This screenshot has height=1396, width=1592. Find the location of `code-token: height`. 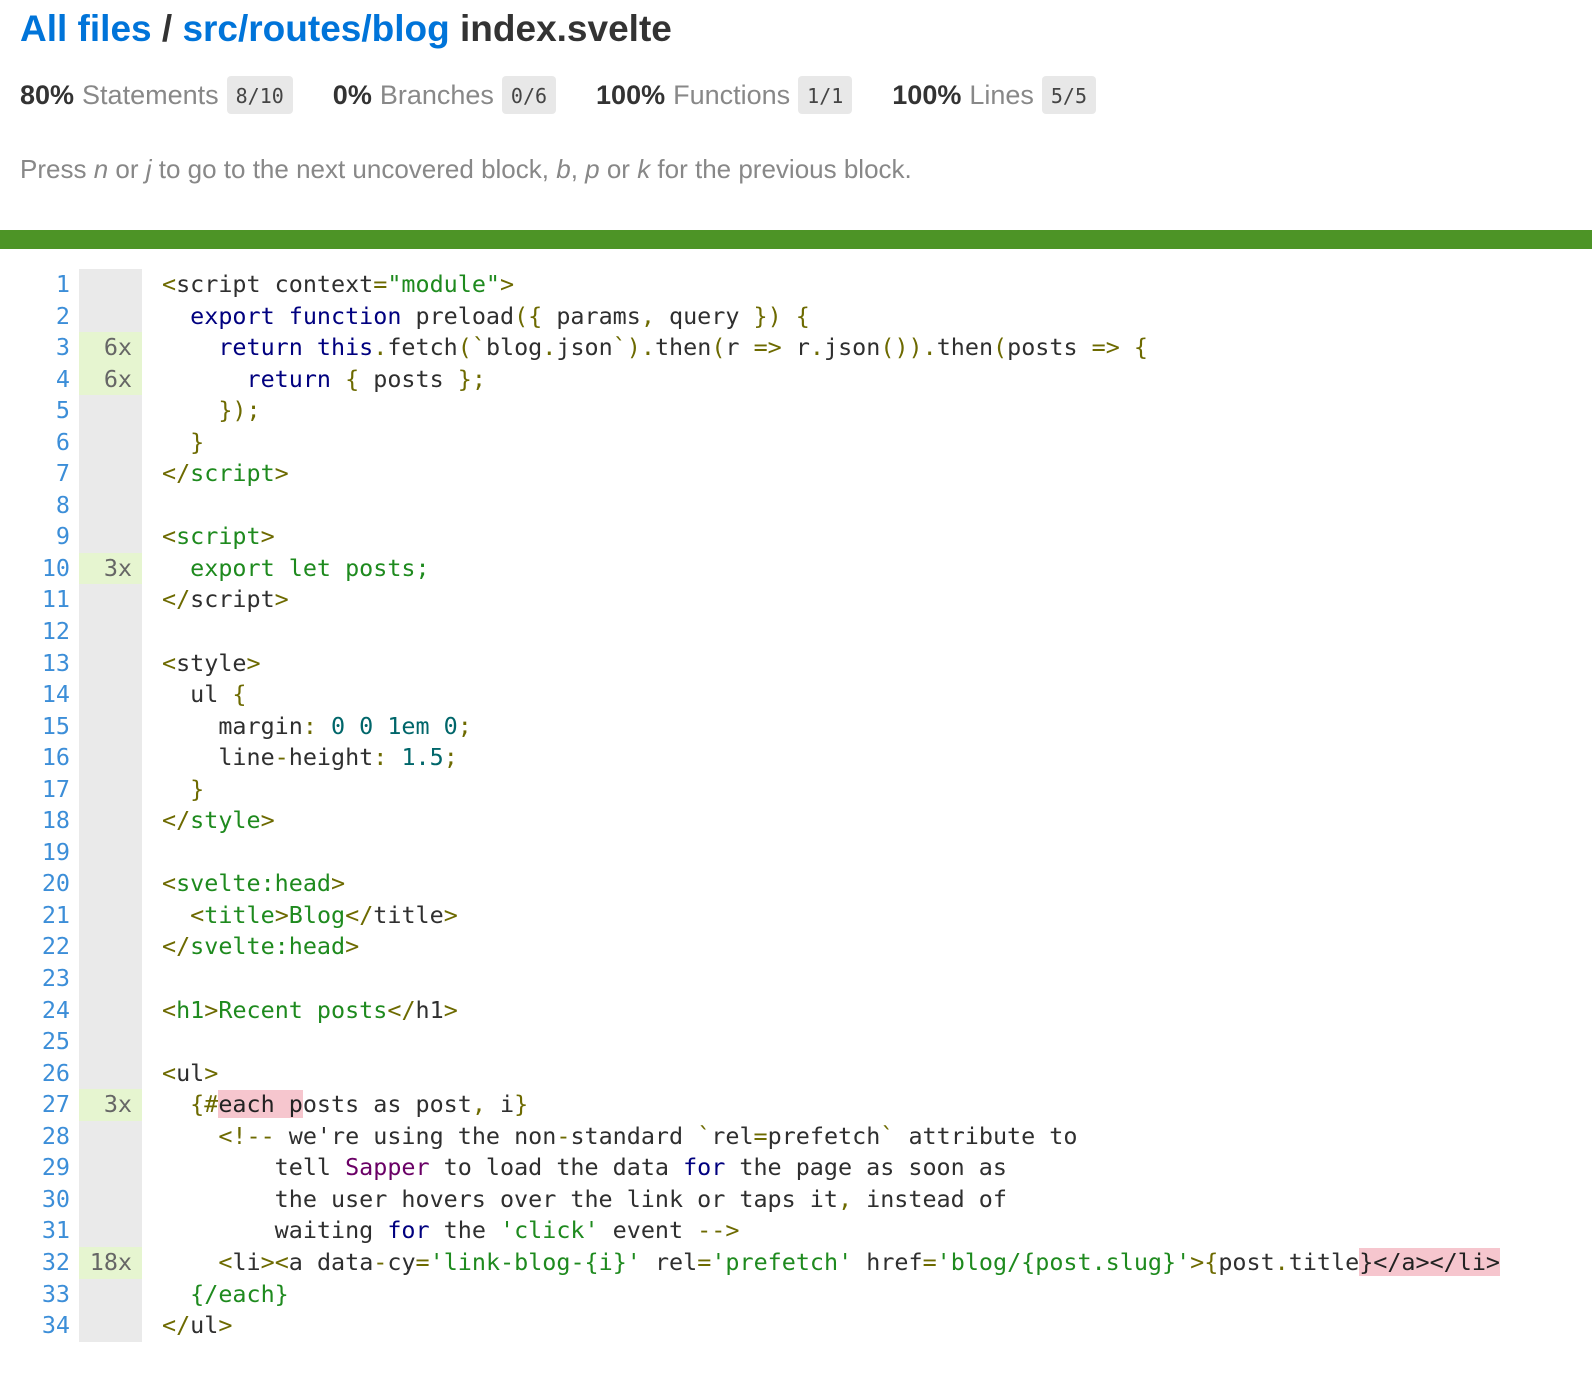

code-token: height is located at coordinates (331, 757).